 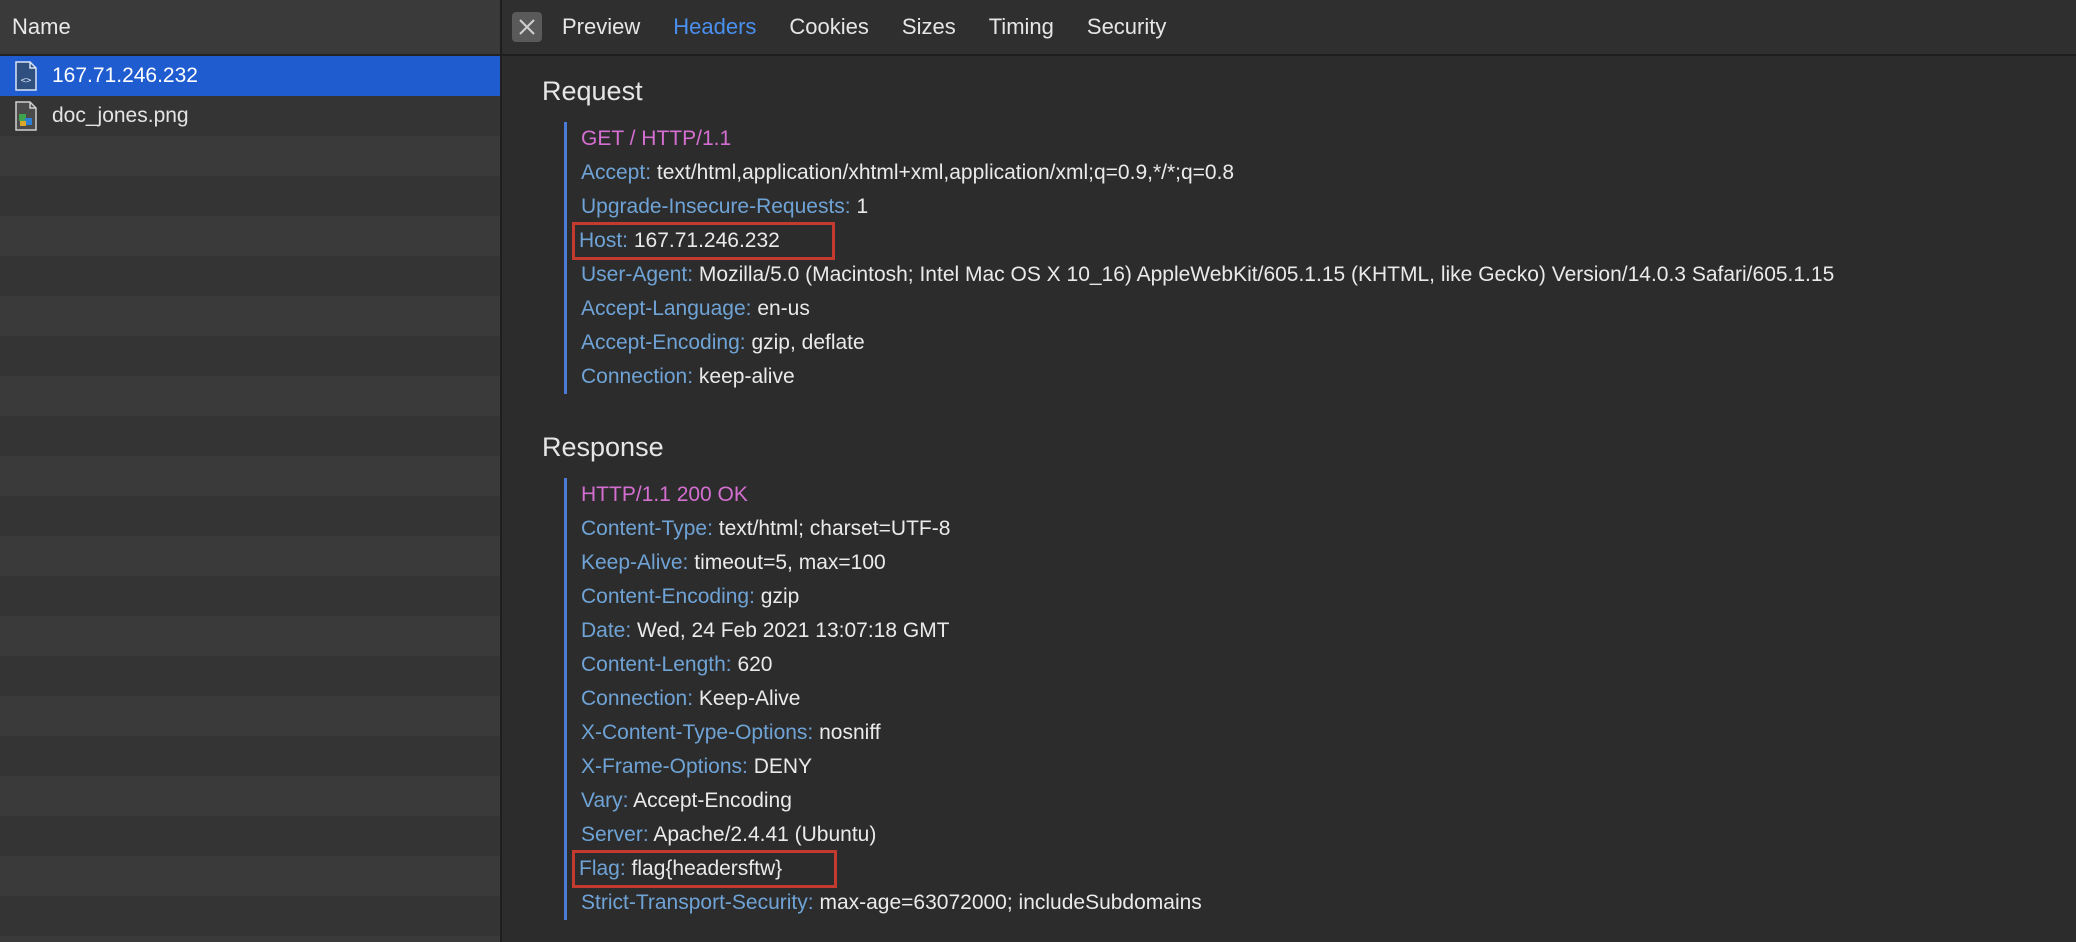 What do you see at coordinates (668, 596) in the screenshot?
I see `header-key: Content-Encoding:` at bounding box center [668, 596].